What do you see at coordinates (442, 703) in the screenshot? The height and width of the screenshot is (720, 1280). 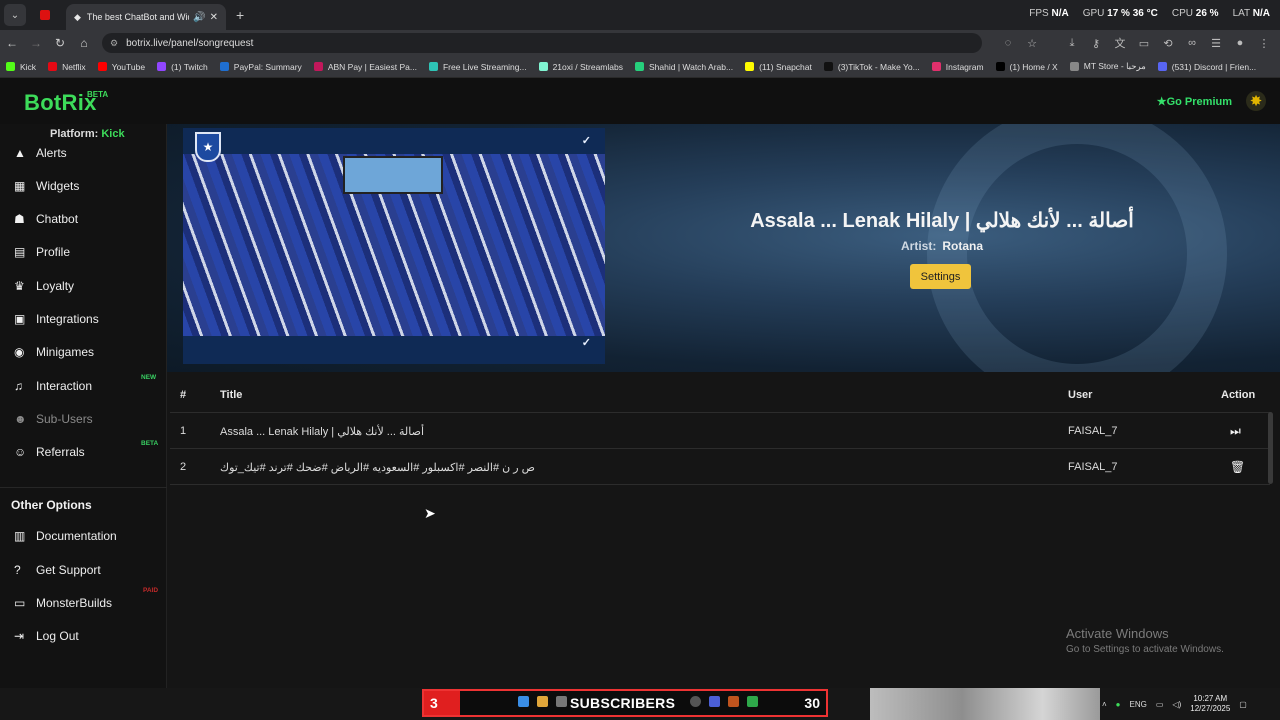 I see `subscriber-count: 3` at bounding box center [442, 703].